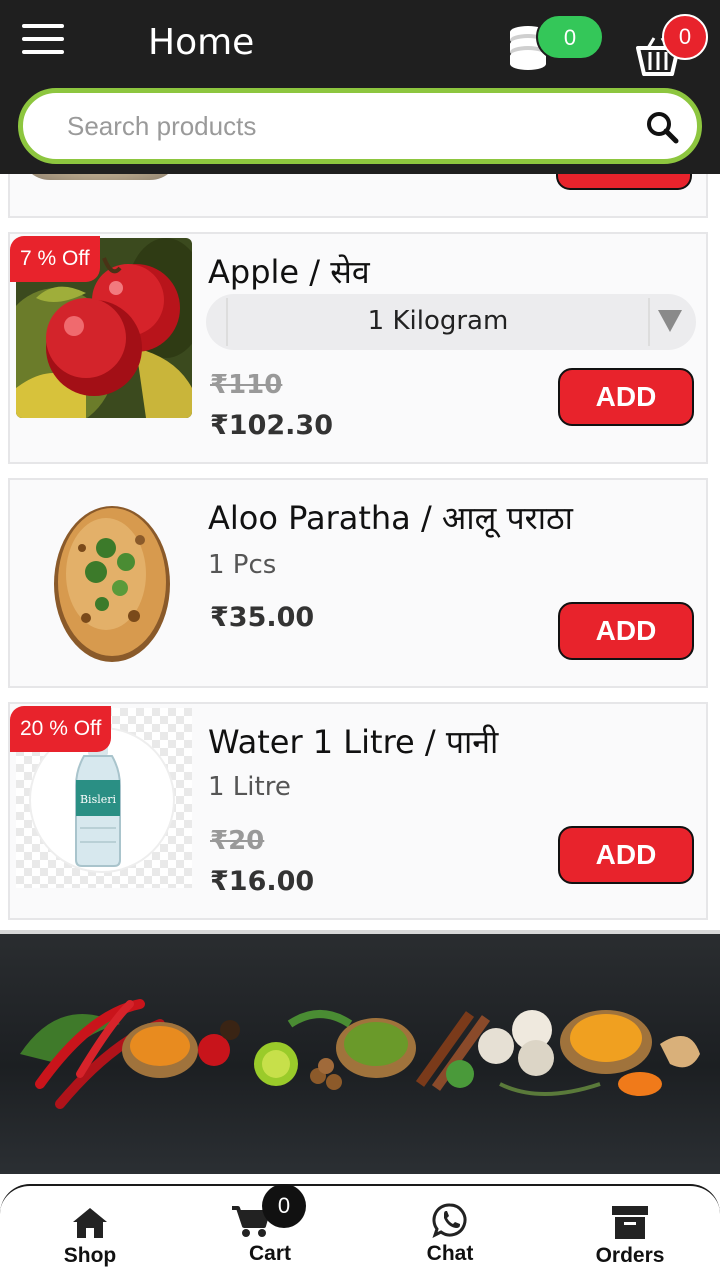  What do you see at coordinates (270, 1232) in the screenshot?
I see `nav-cart: 0 Cart` at bounding box center [270, 1232].